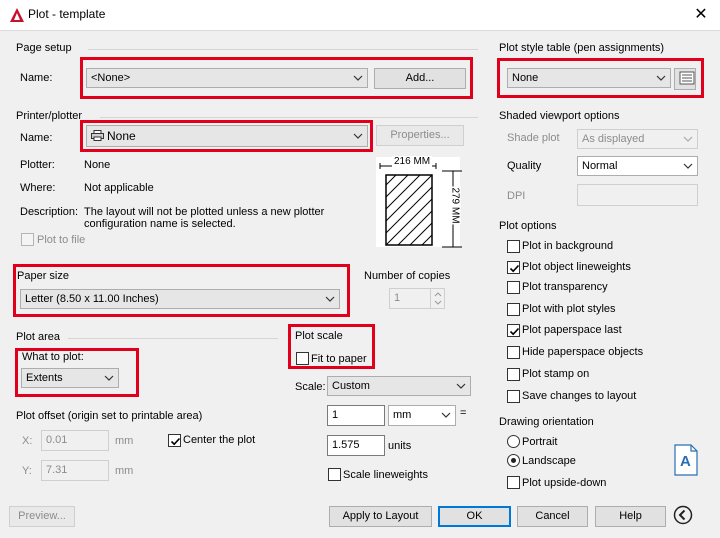  I want to click on highlight-box-plot-scale, so click(331, 346).